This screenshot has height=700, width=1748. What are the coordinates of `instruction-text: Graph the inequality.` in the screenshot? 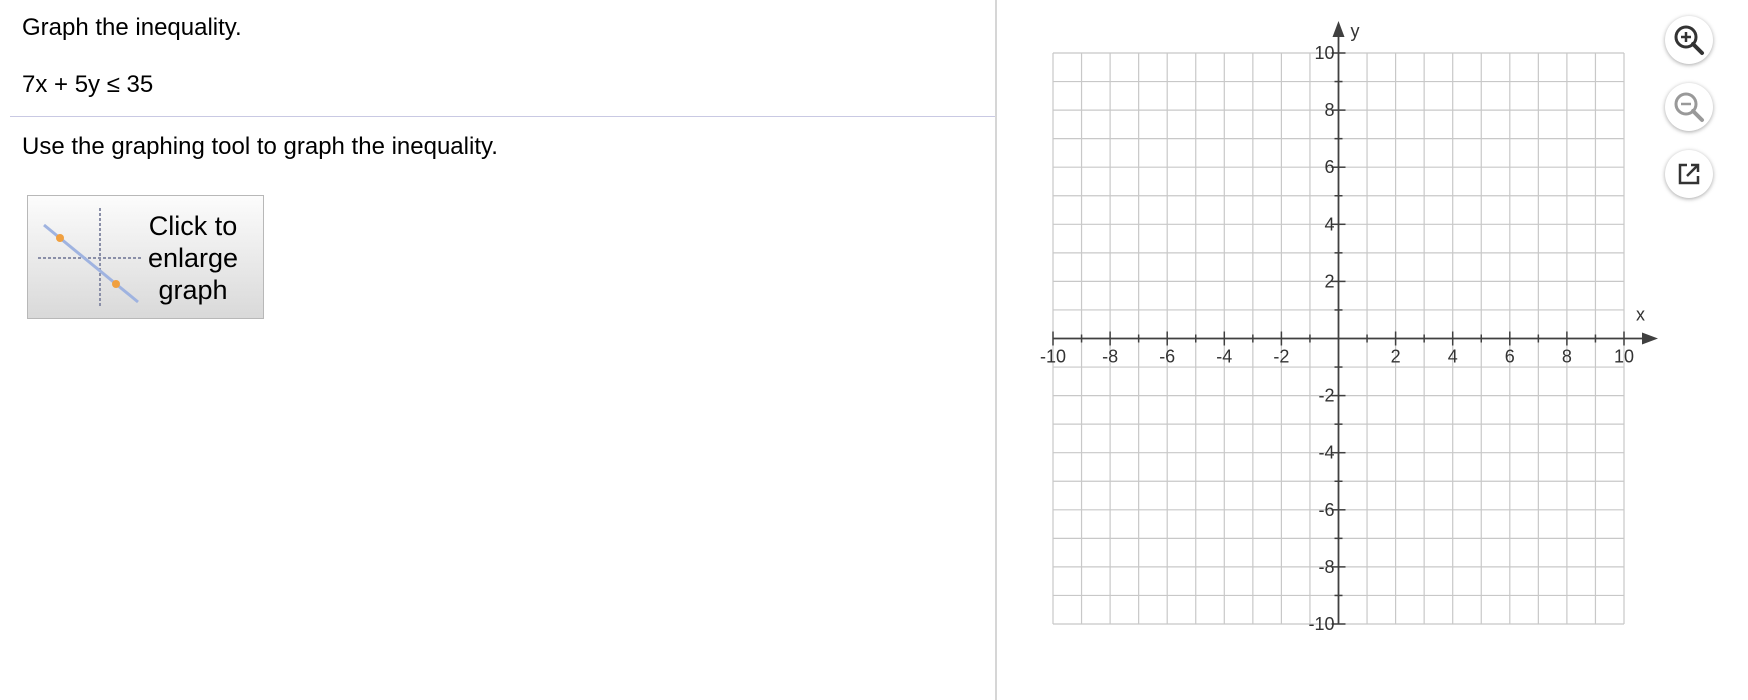 It's located at (132, 27).